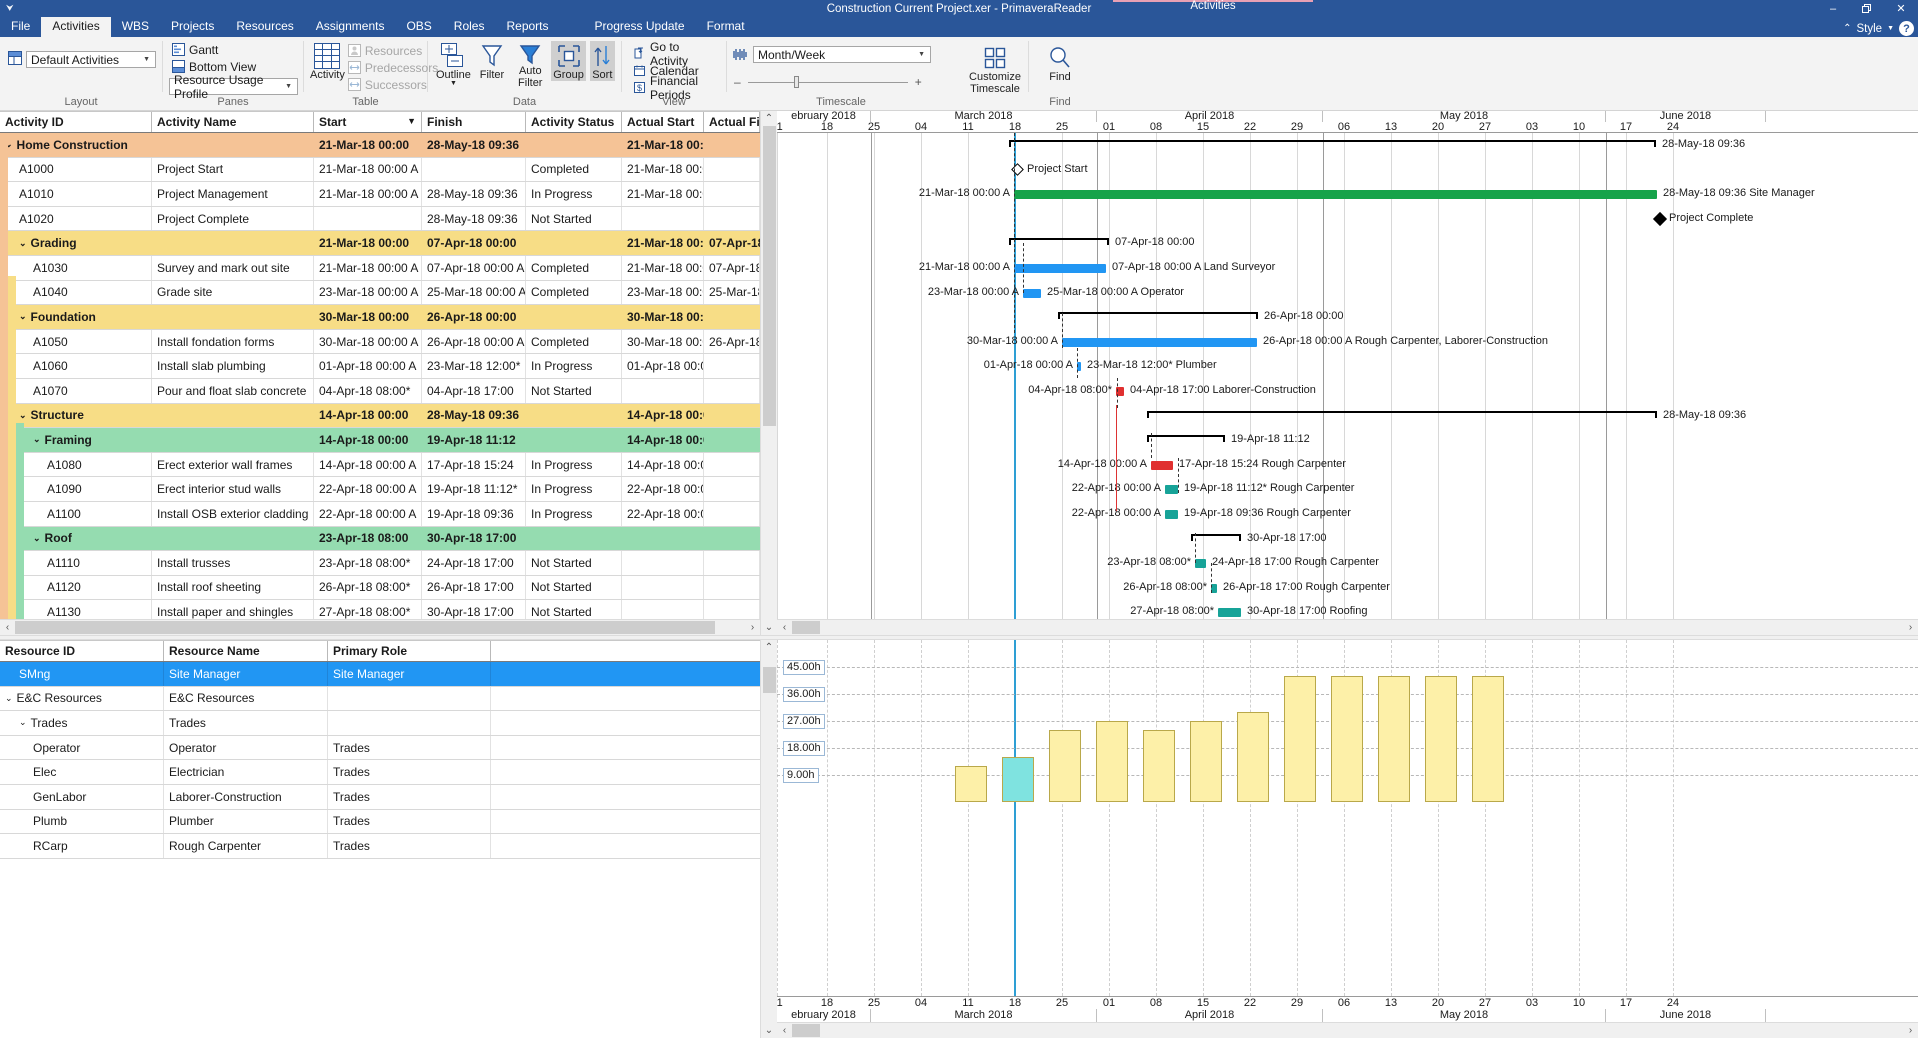  I want to click on activity-col-header-6: Actual Finish, so click(732, 122).